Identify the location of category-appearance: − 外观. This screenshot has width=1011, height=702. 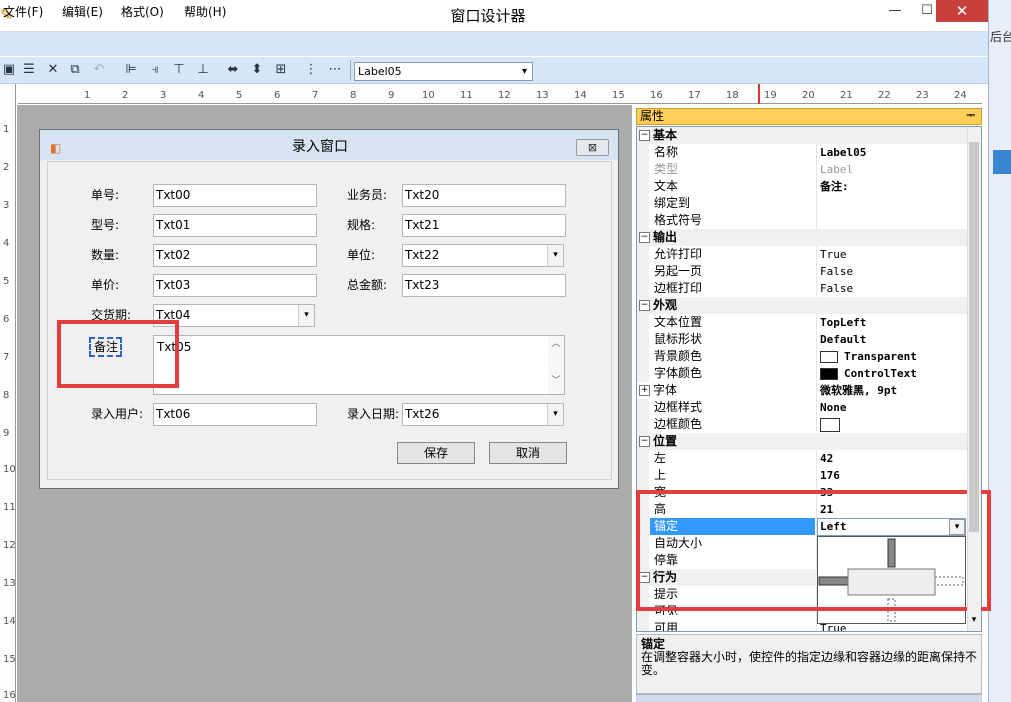
(802, 305).